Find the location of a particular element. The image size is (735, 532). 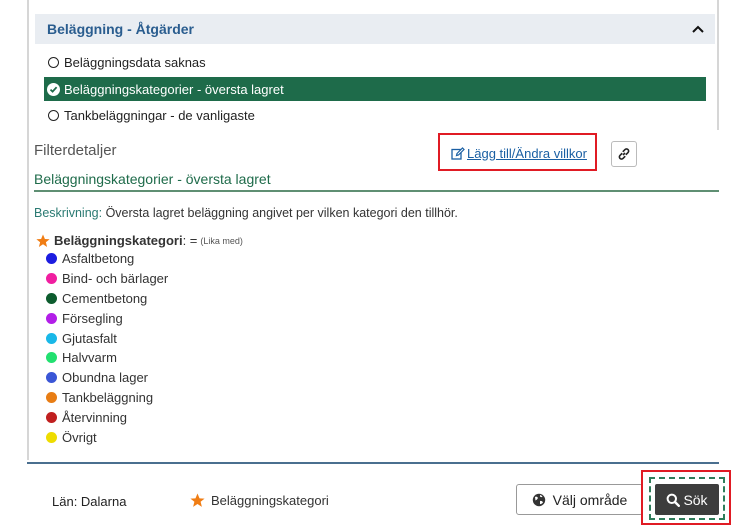

selected-filter-name: Beläggningskategorier - översta lagret is located at coordinates (152, 179).